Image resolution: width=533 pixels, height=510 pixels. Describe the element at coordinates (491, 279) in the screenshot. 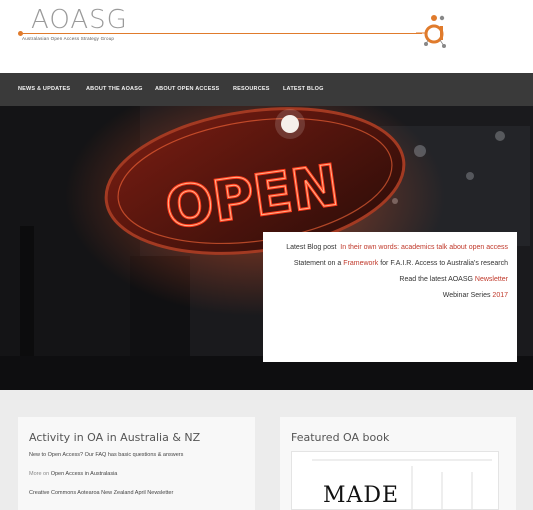

I see `newsletter-link: Newsletter` at that location.